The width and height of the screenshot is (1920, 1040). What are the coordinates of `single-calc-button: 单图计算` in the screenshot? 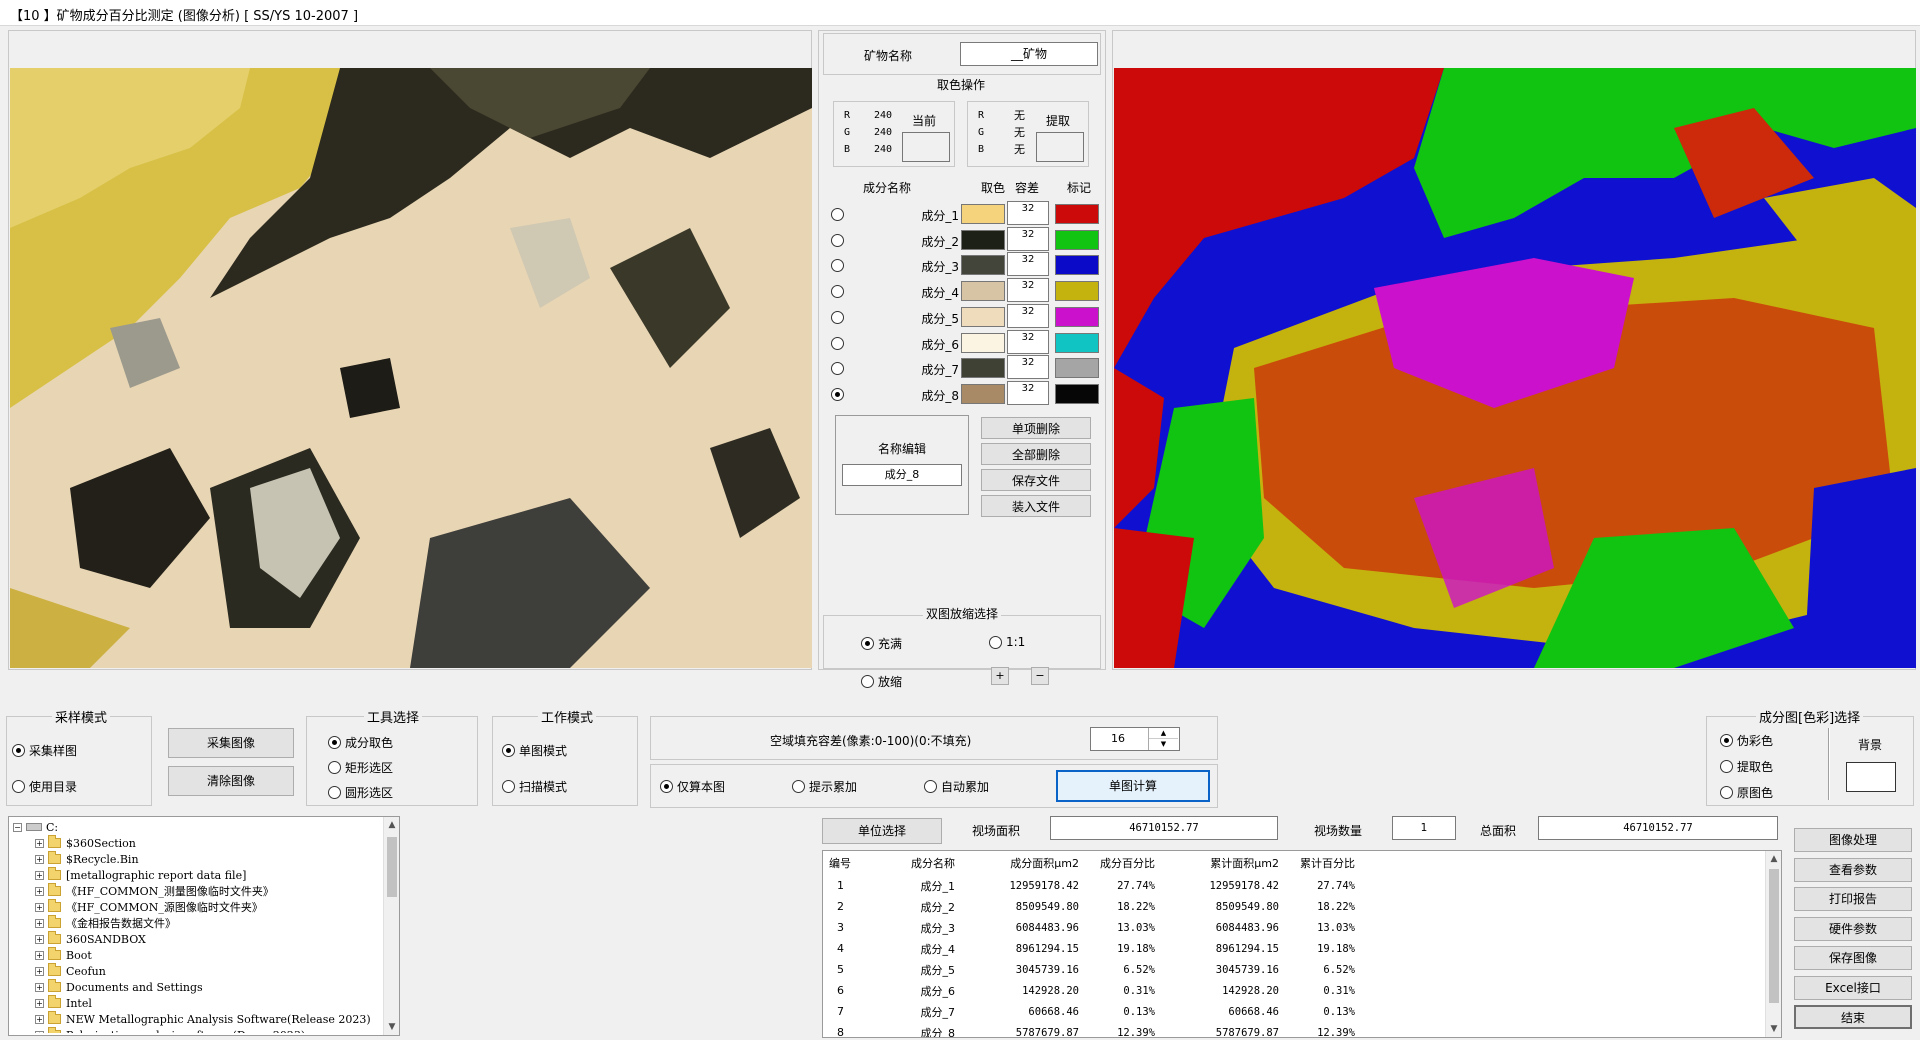 It's located at (1133, 786).